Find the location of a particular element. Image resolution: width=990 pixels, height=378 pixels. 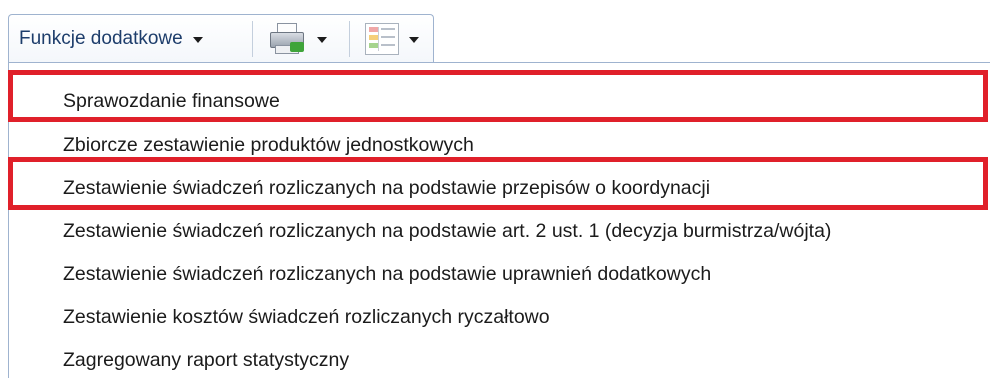

print-dropdown-button is located at coordinates (301, 38).